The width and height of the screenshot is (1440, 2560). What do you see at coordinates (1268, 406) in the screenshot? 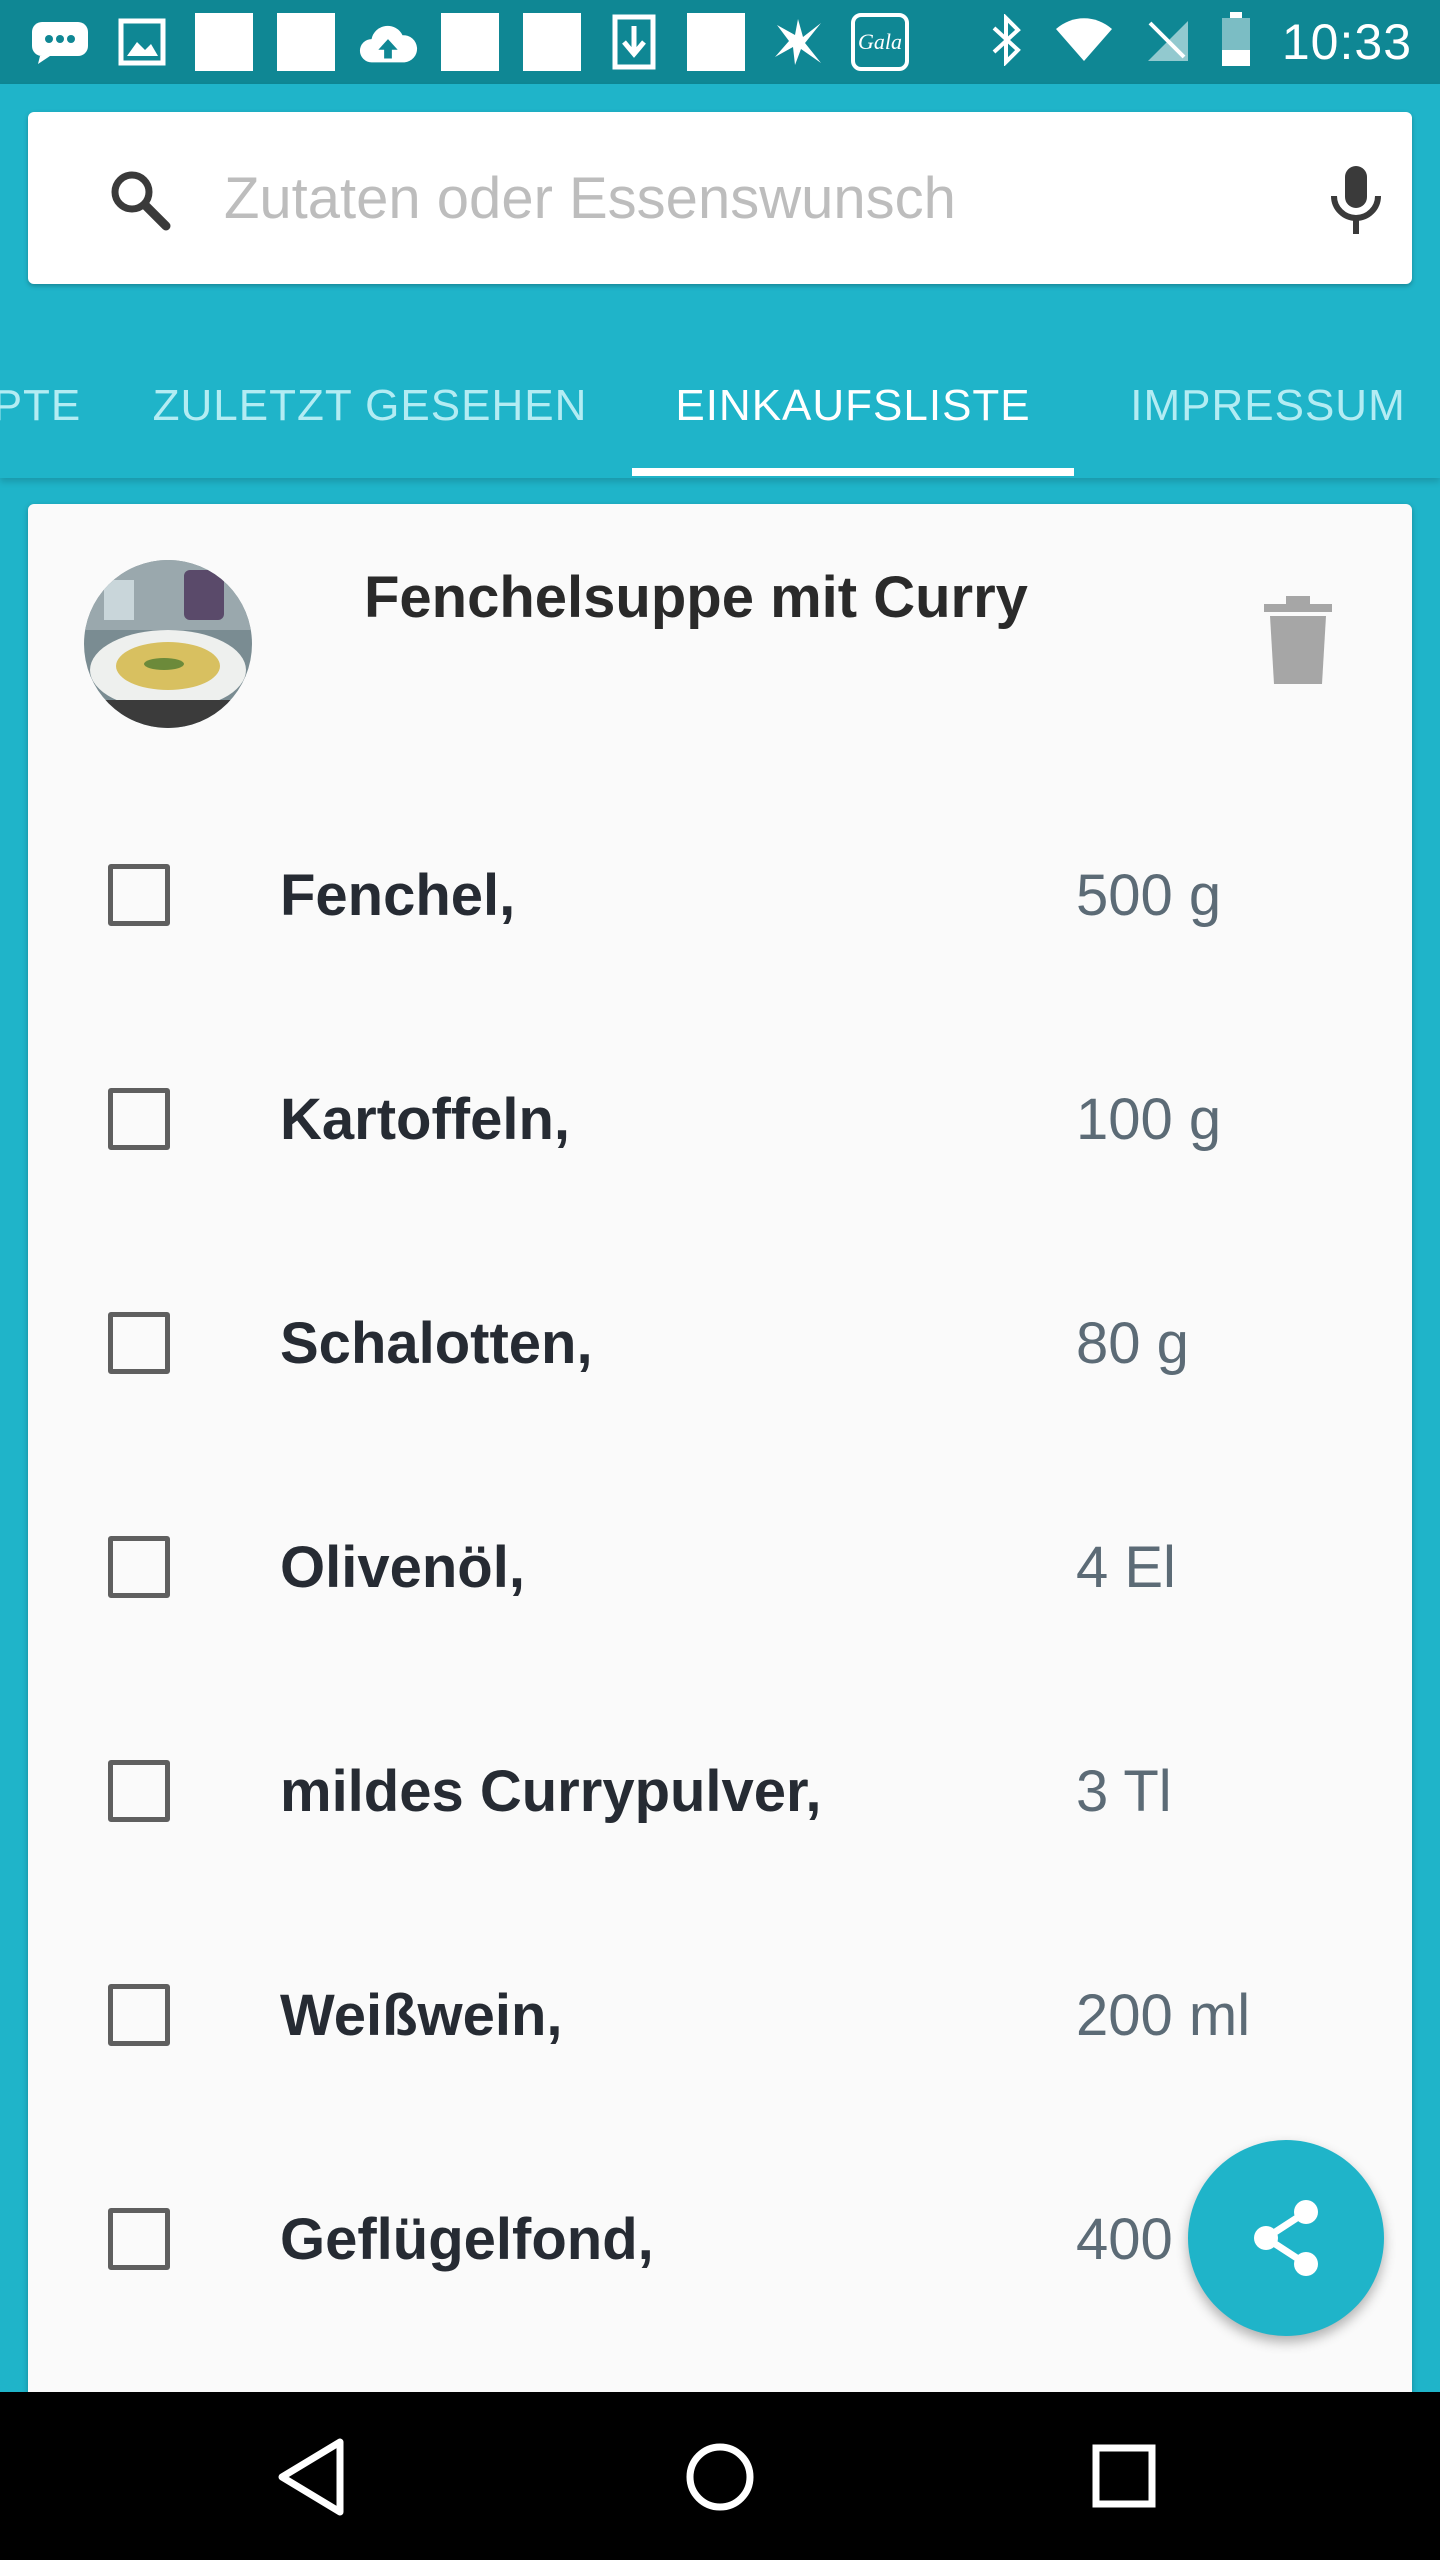
I see `tab-impressum: IMPRESSUM` at bounding box center [1268, 406].